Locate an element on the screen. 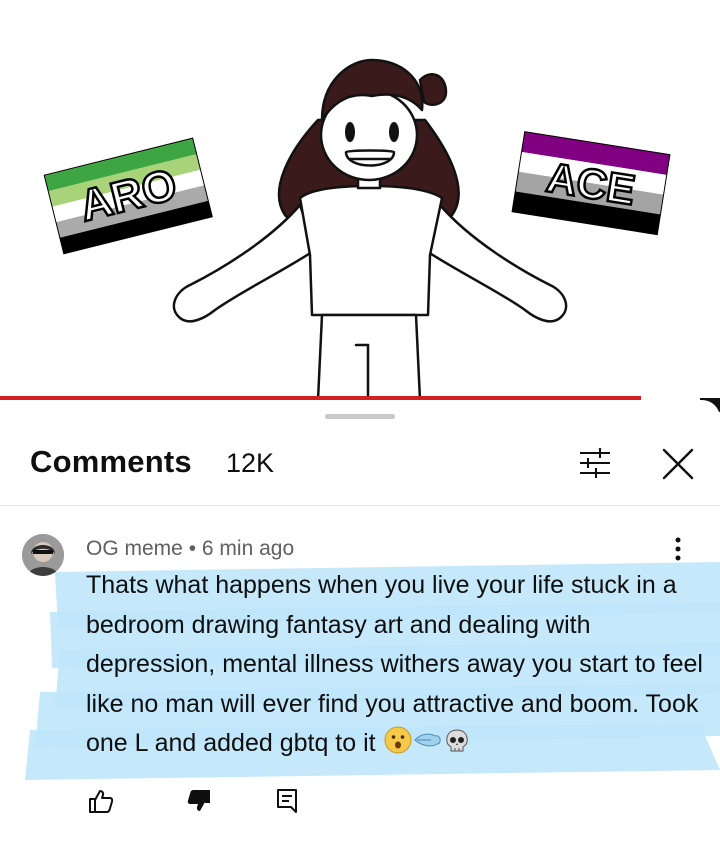 The image size is (720, 843). comment-time: 6 min ago is located at coordinates (248, 548).